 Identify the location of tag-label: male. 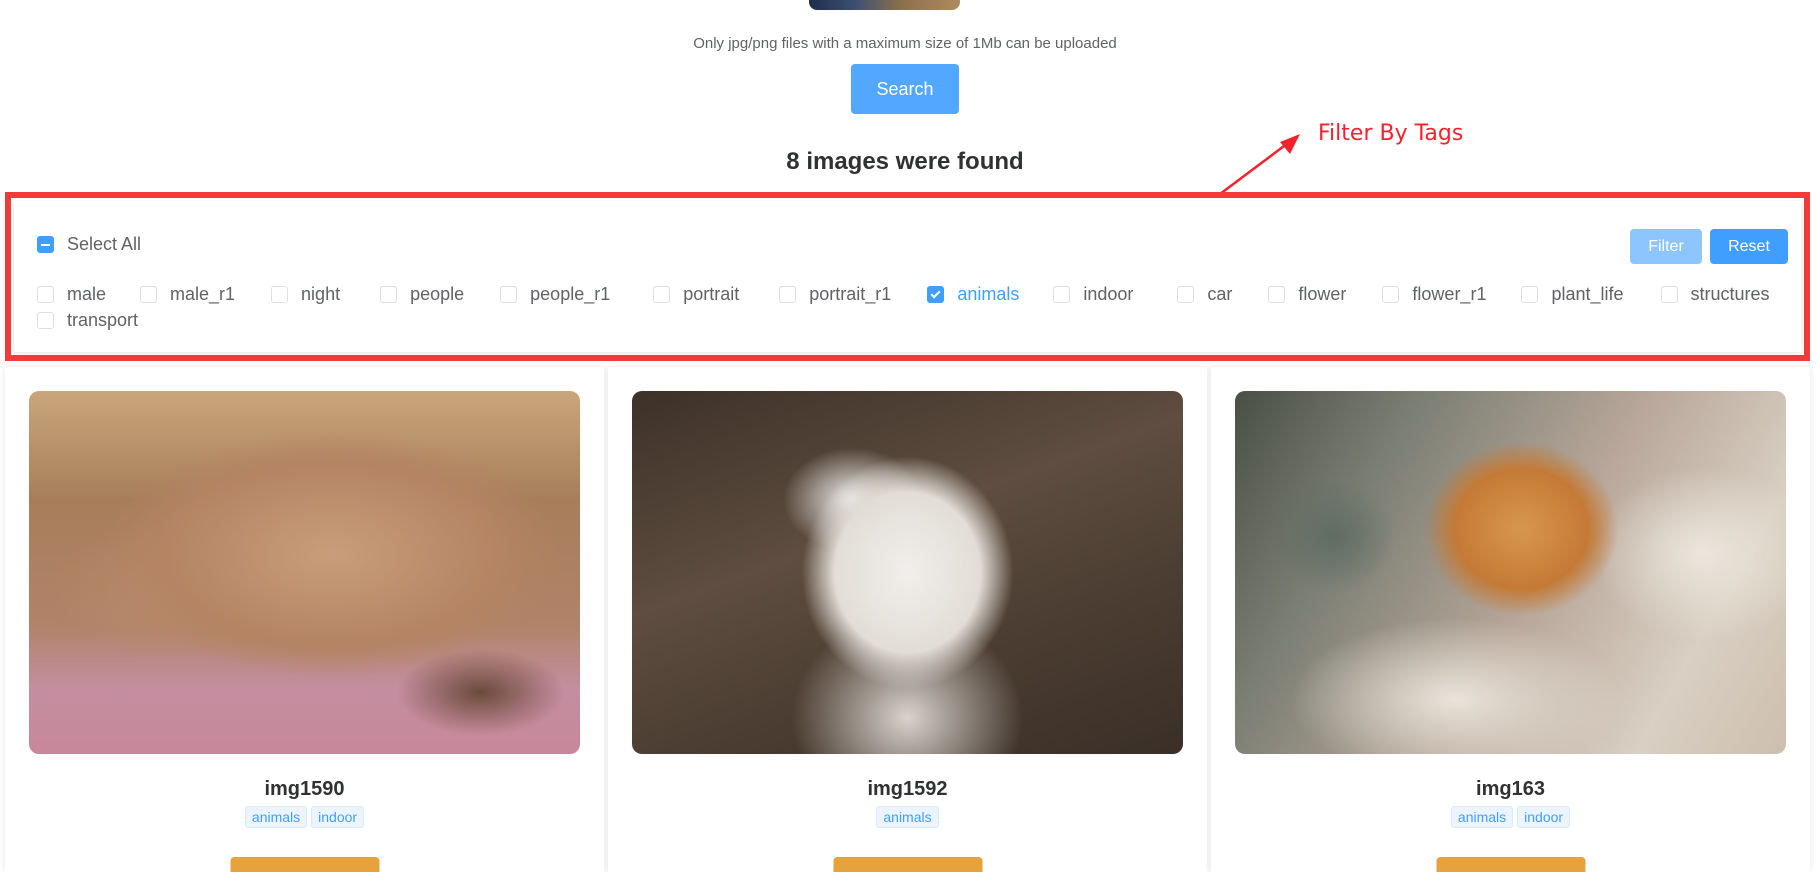
(87, 293).